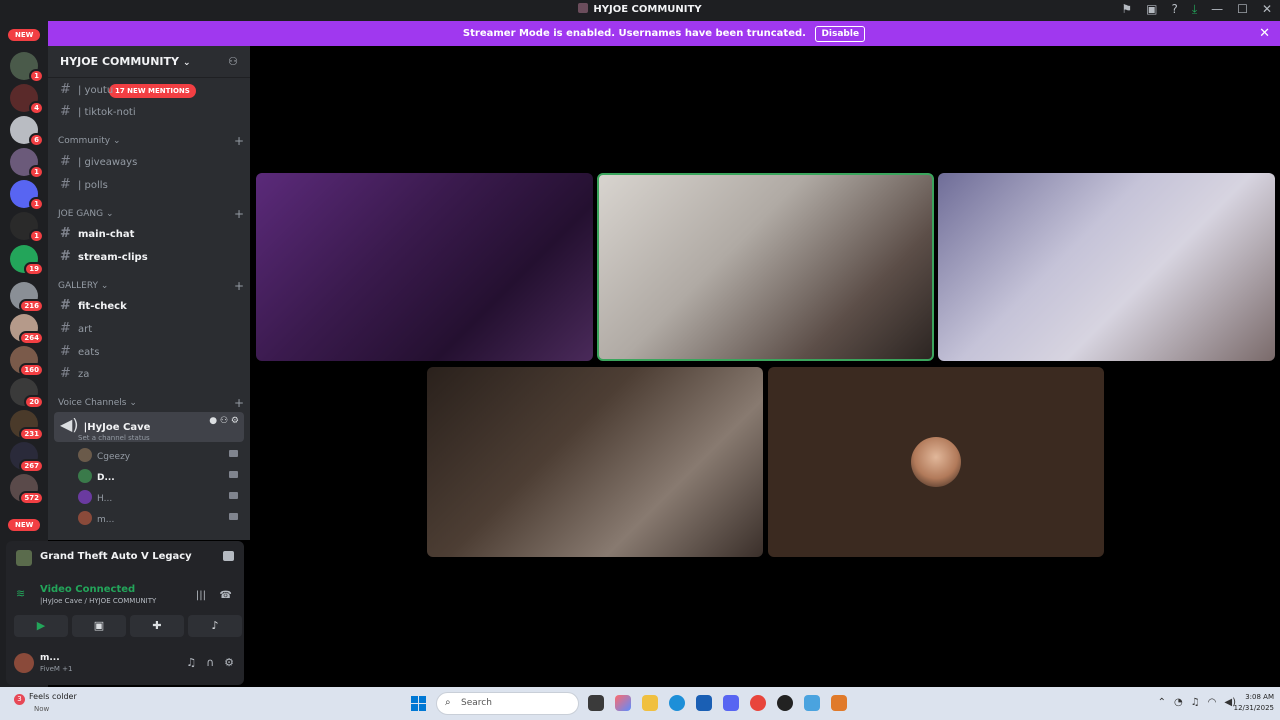 The height and width of the screenshot is (720, 1280). Describe the element at coordinates (149, 184) in the screenshot. I see `channel-polls: # | polls` at that location.